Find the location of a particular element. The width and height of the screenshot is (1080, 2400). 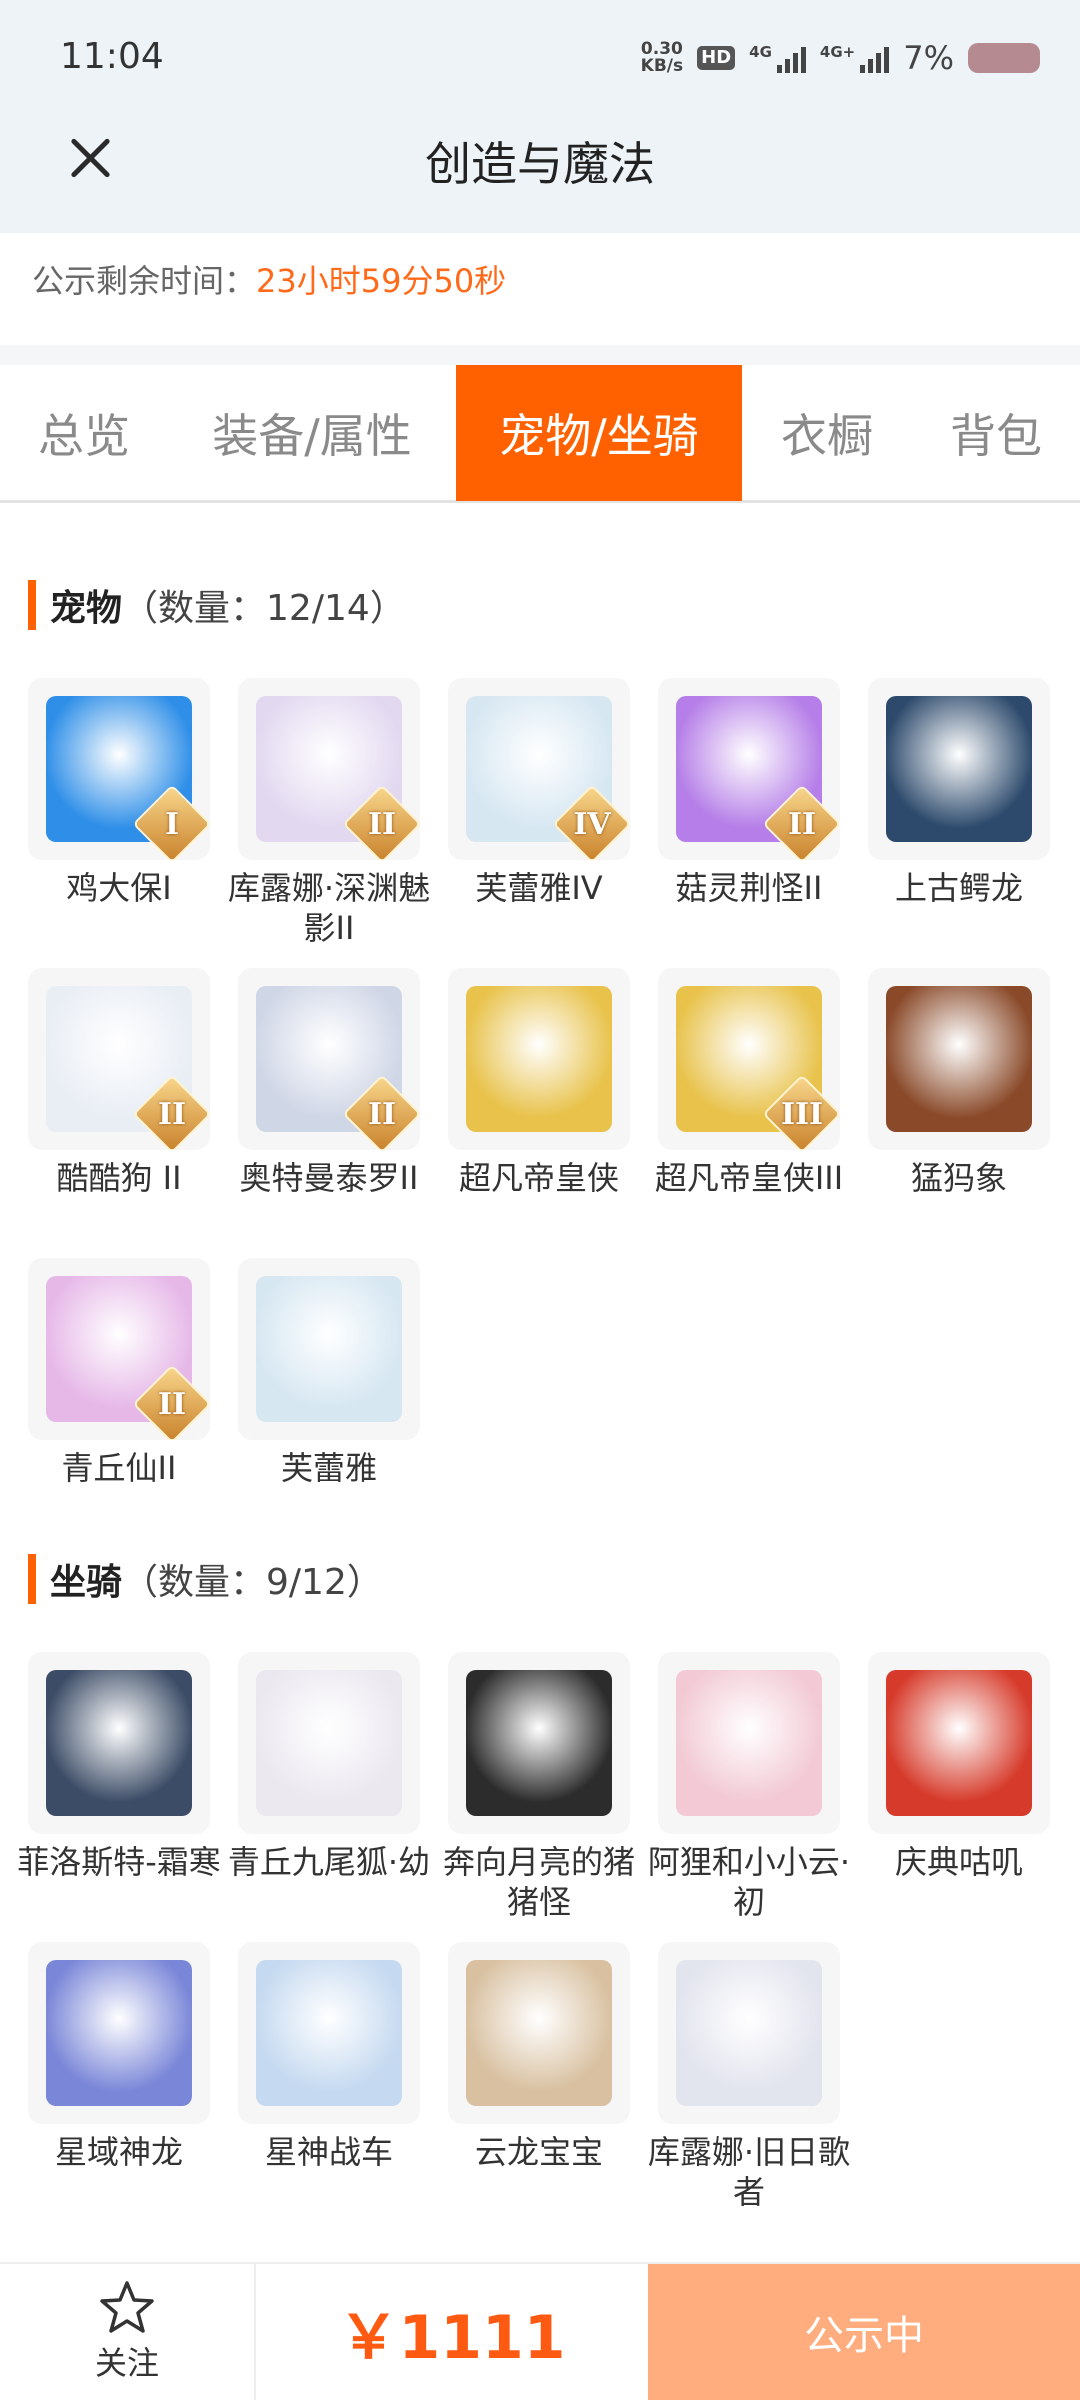

mounts-item: 云龙宝宝 is located at coordinates (539, 2057).